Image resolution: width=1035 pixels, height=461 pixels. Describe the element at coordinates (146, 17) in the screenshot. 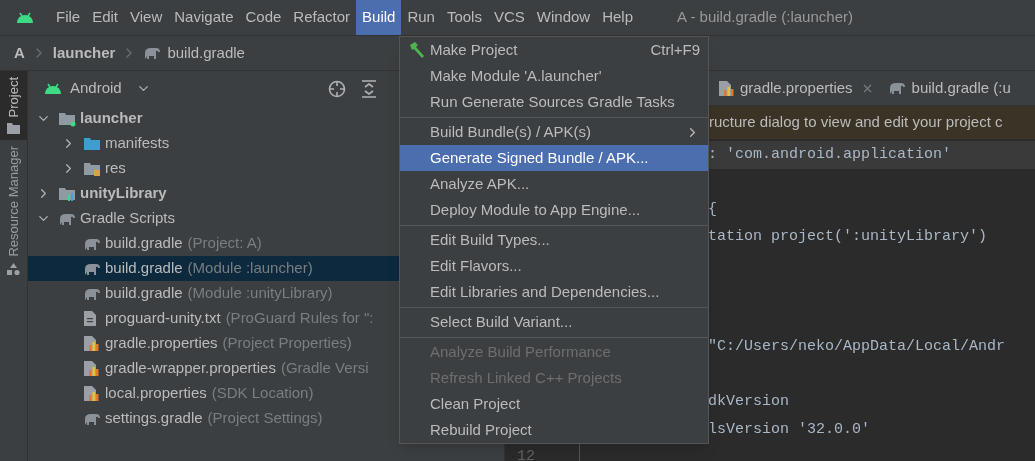

I see `menu-bar-item: View` at that location.